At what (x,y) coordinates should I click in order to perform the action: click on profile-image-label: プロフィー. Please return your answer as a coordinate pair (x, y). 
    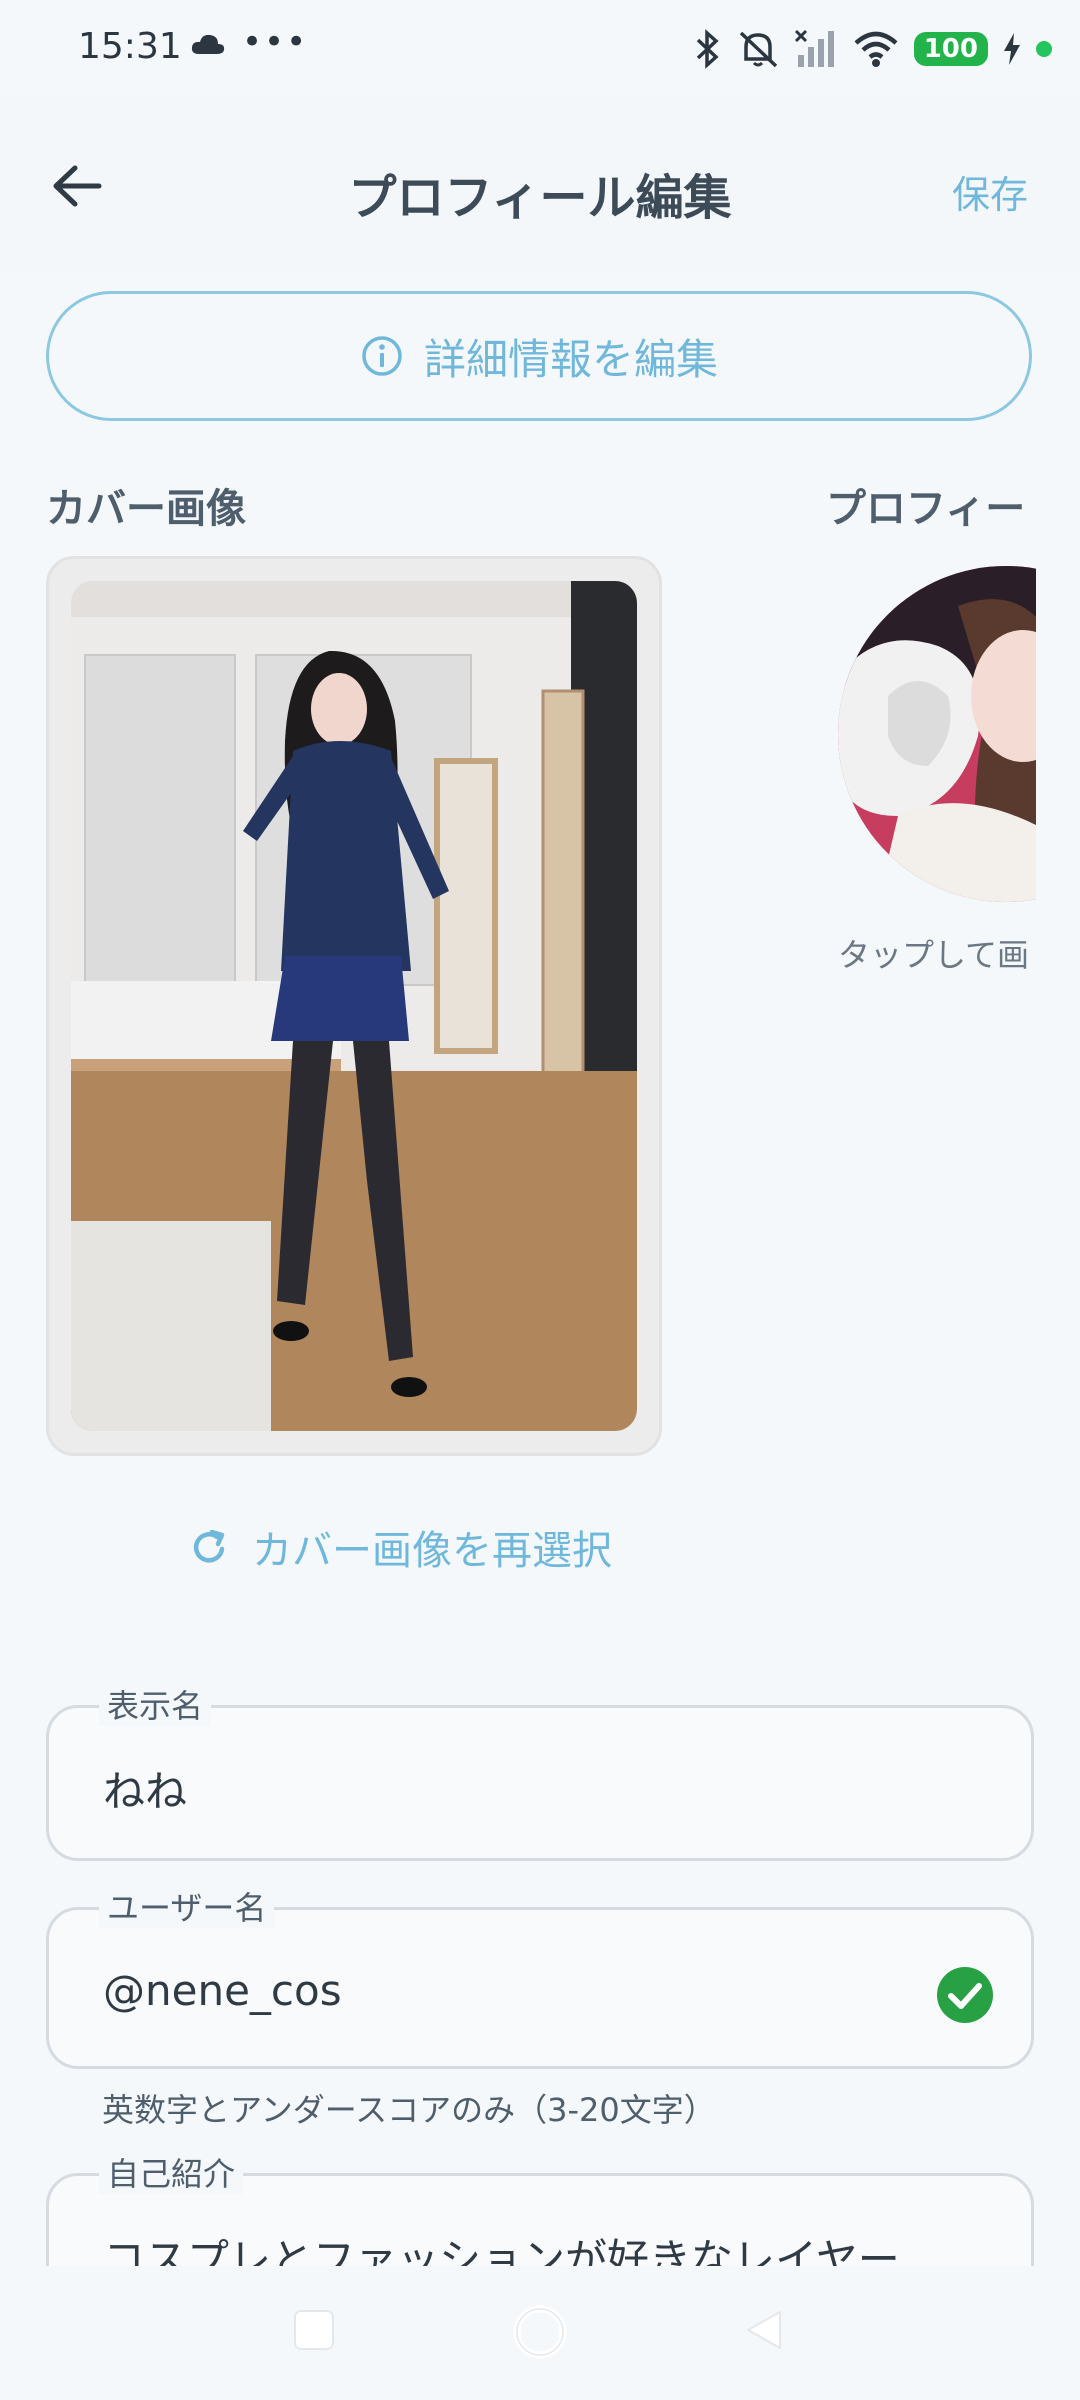
    Looking at the image, I should click on (926, 509).